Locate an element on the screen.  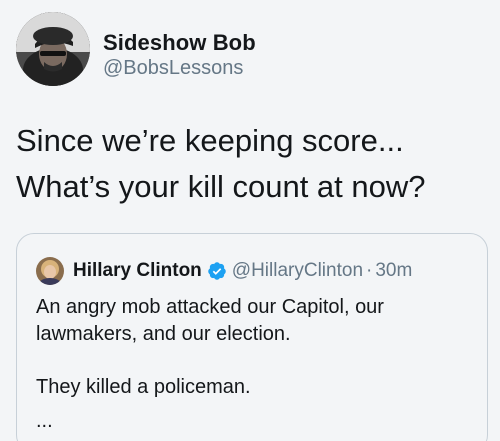
quoted-author-handle: @HillaryClinton is located at coordinates (297, 271).